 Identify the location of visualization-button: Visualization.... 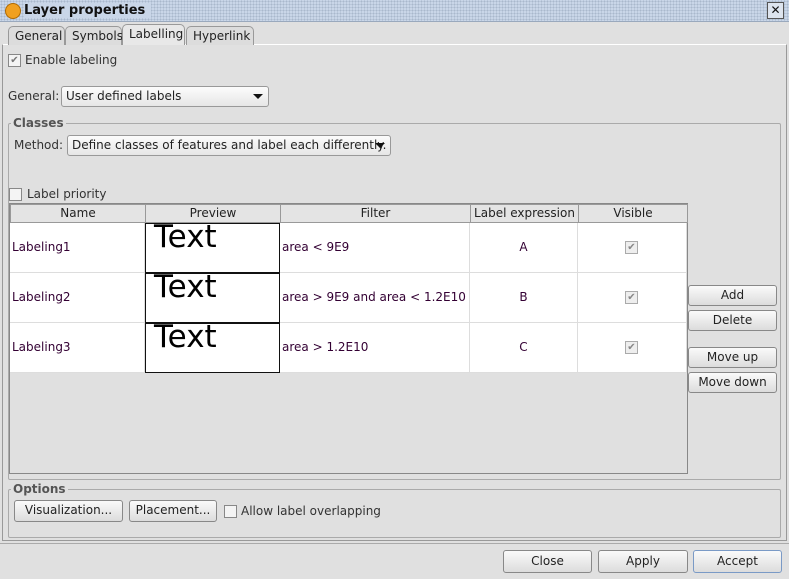
(68, 511).